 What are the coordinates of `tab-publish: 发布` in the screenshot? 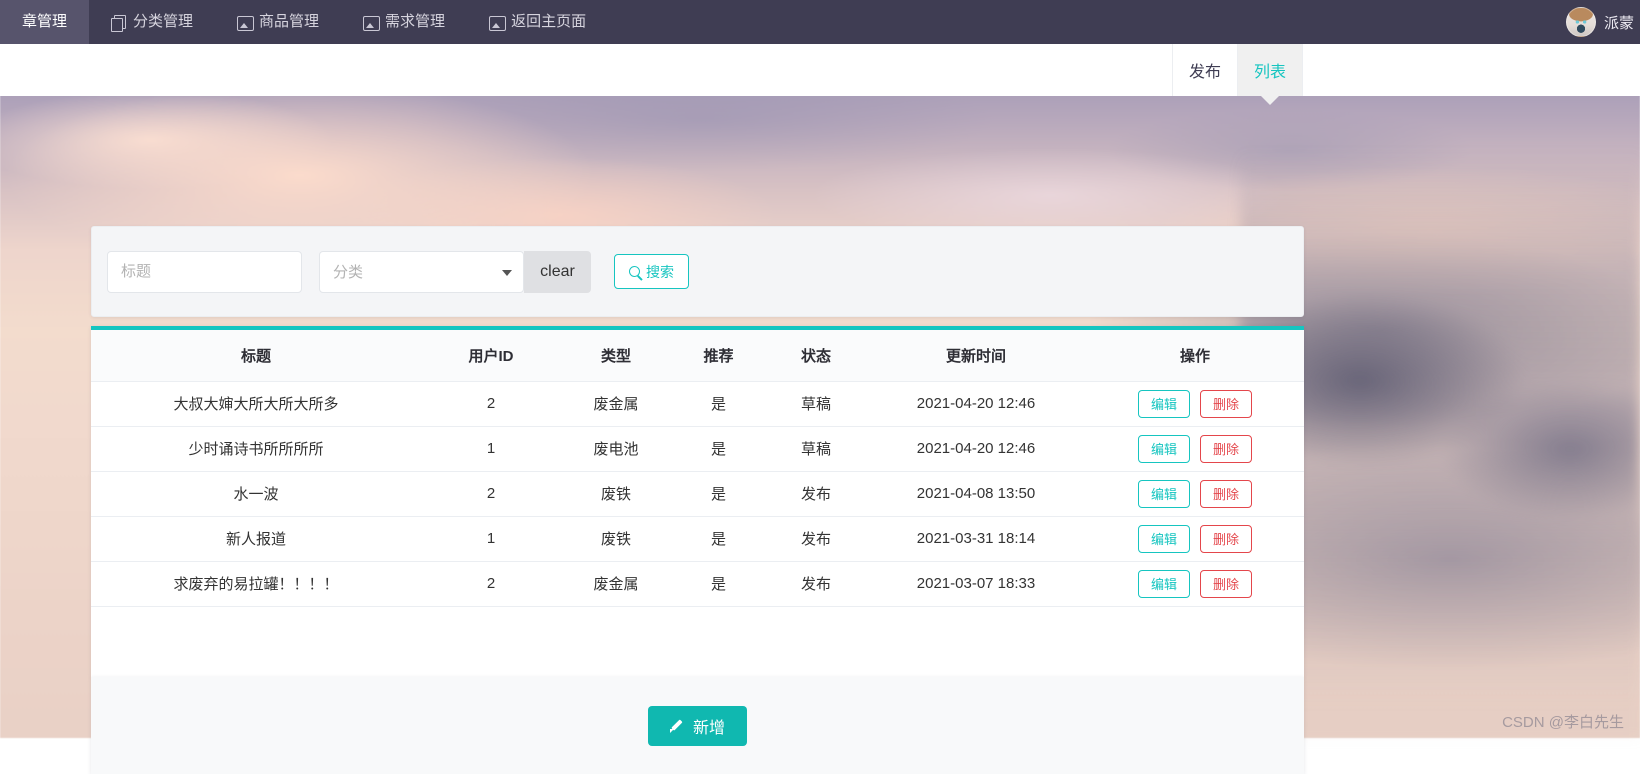 It's located at (1204, 70).